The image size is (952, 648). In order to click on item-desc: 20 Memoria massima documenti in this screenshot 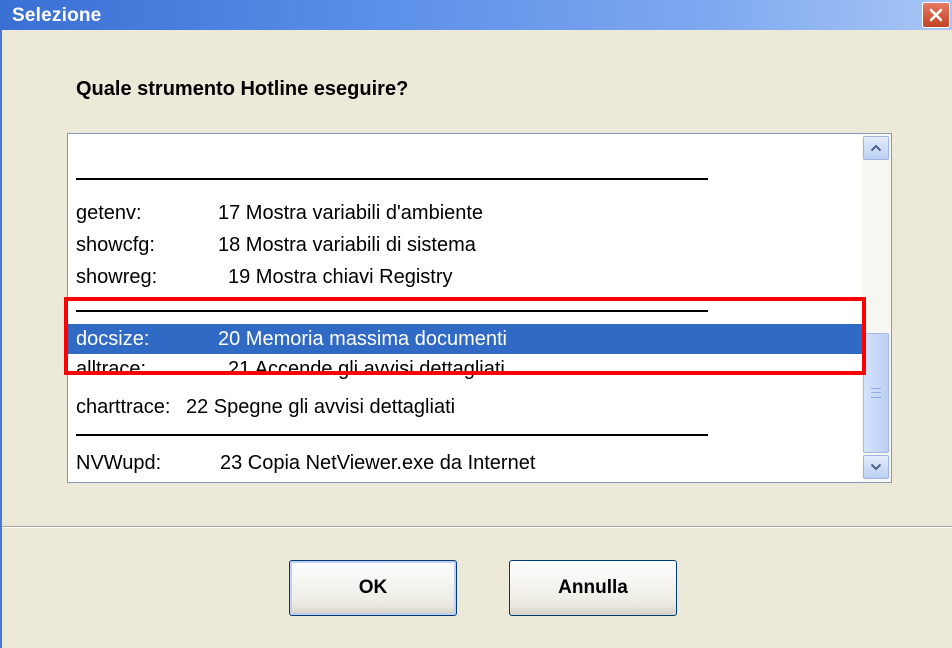, I will do `click(362, 339)`.